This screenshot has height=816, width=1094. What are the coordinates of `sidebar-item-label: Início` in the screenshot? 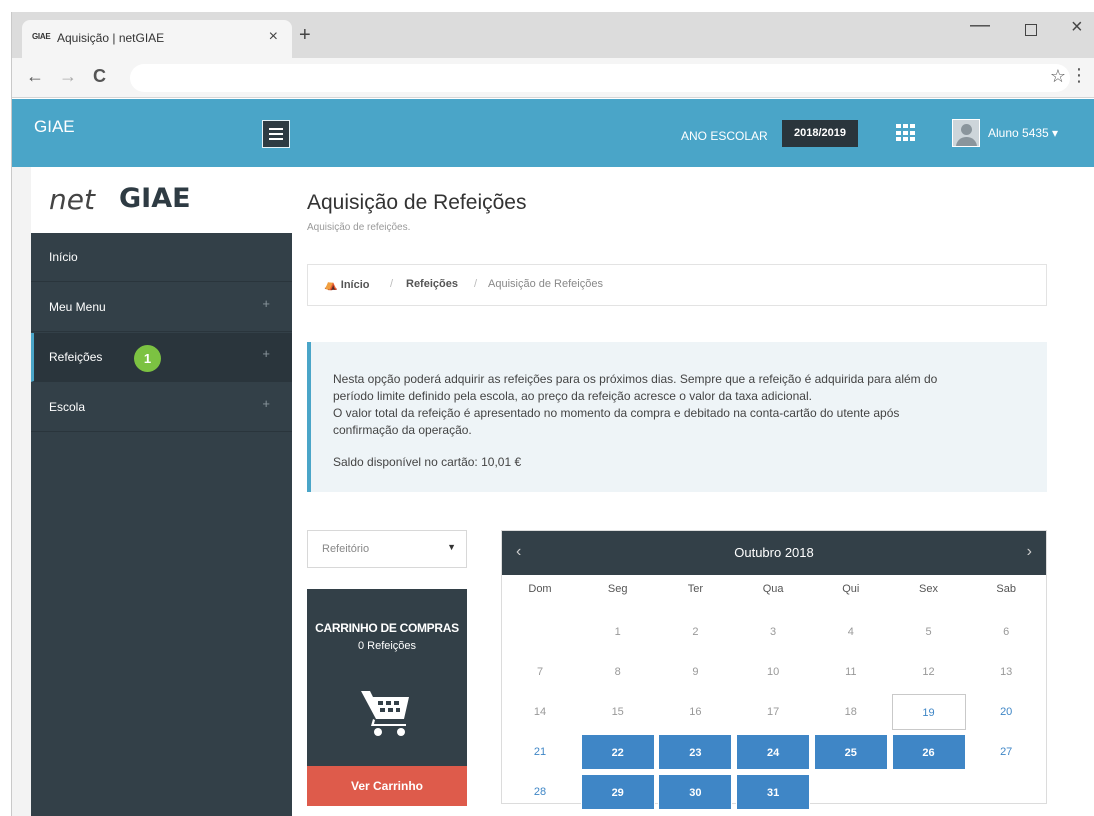 It's located at (63, 257).